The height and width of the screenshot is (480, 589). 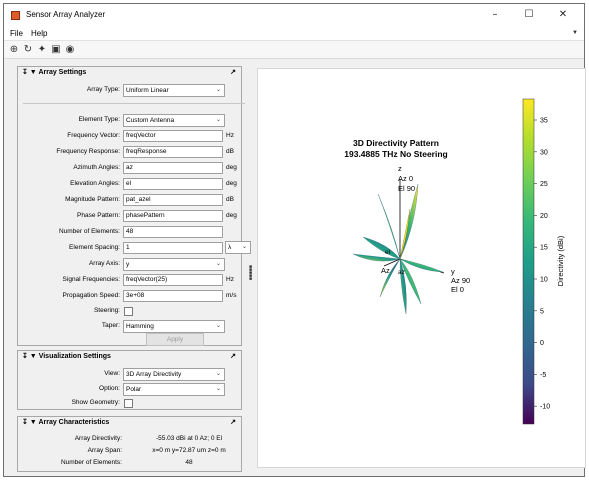 What do you see at coordinates (173, 296) in the screenshot?
I see `propagation-speed-field: 3e+08` at bounding box center [173, 296].